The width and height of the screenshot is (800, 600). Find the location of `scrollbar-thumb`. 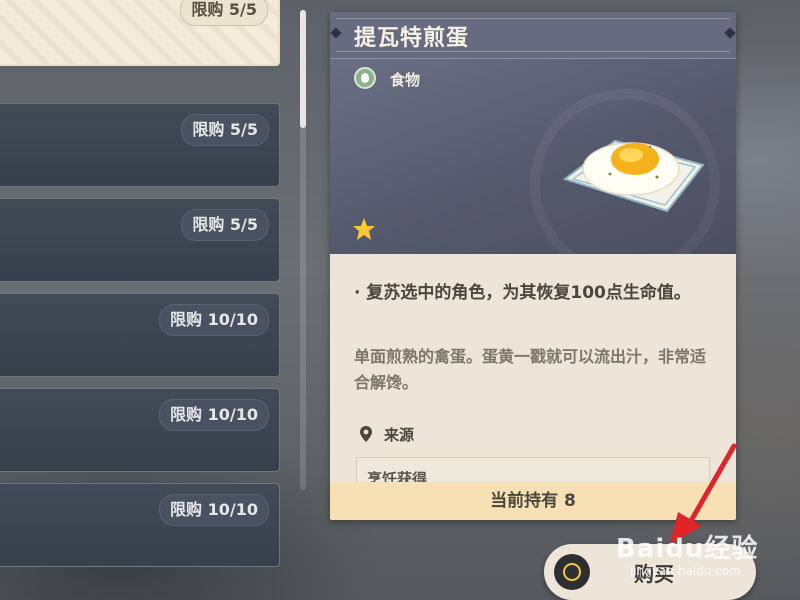

scrollbar-thumb is located at coordinates (303, 69).